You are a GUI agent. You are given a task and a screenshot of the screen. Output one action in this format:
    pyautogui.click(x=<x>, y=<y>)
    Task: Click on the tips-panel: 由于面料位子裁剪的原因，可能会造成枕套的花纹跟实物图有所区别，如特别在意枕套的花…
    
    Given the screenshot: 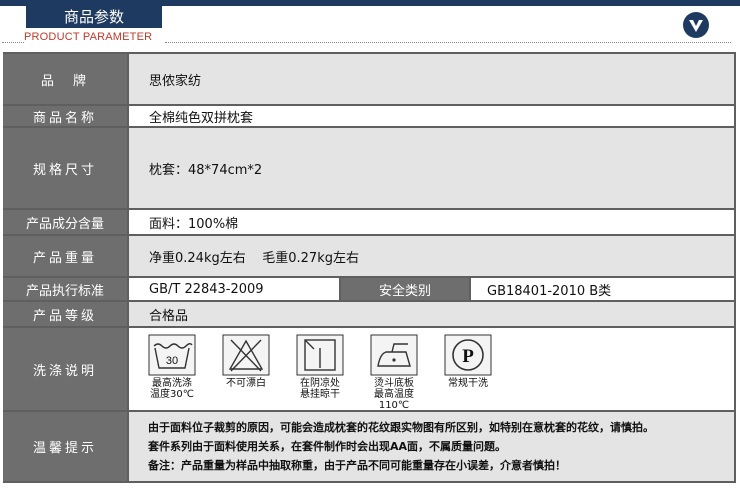 What is the action you would take?
    pyautogui.click(x=431, y=446)
    